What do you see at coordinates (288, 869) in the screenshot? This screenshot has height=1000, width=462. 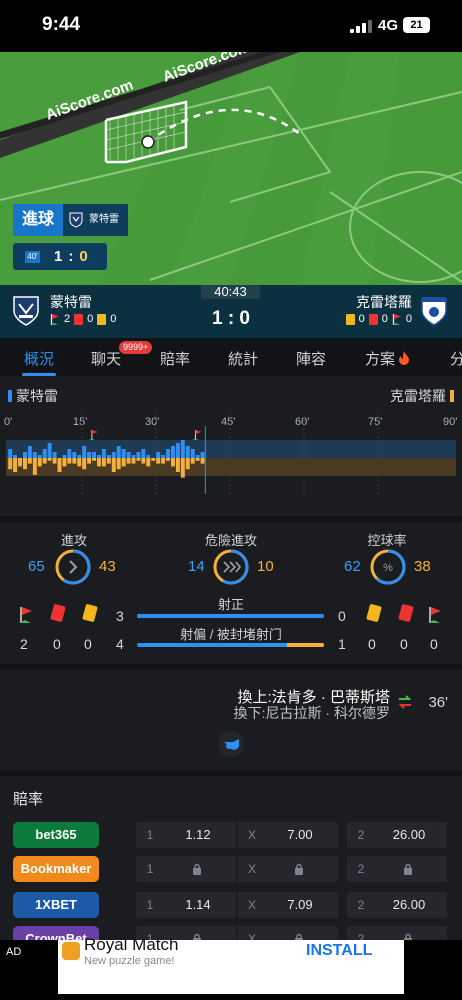 I see `odds-cell: X` at bounding box center [288, 869].